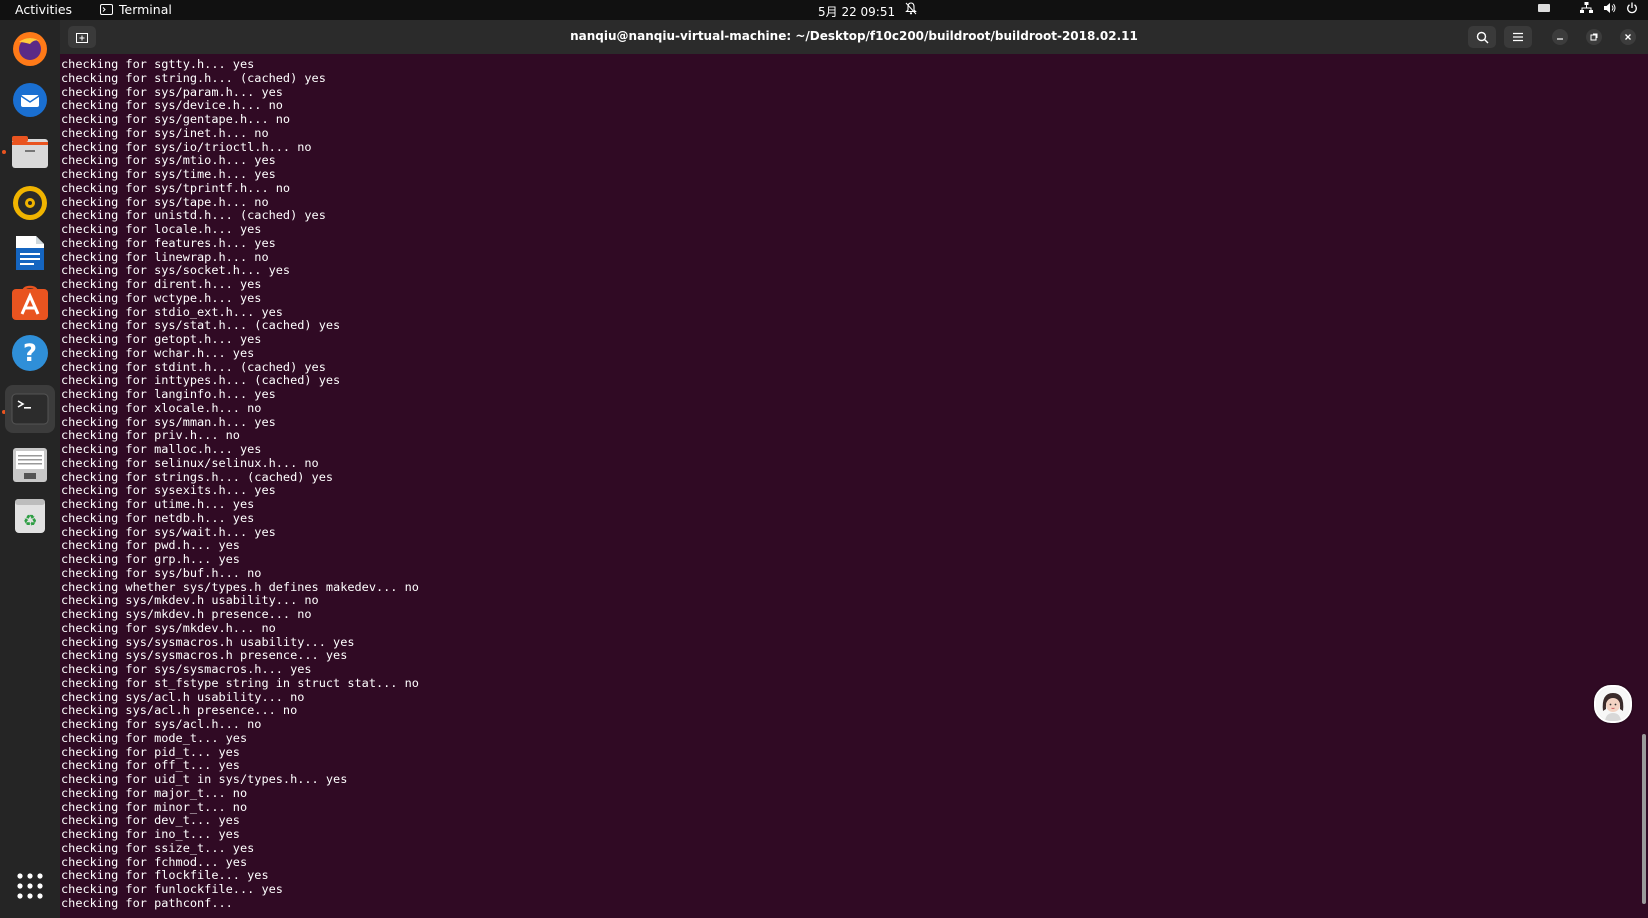  What do you see at coordinates (168, 394) in the screenshot?
I see `terminal-line: checking for langinfo.h... yes` at bounding box center [168, 394].